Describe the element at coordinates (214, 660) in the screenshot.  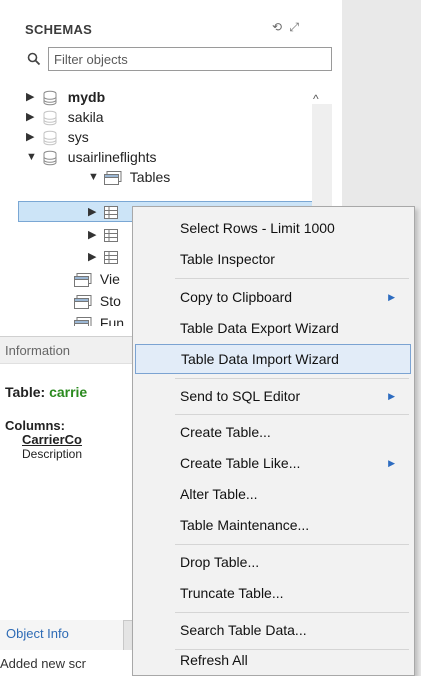
I see `menu-item-label: Refresh All` at that location.